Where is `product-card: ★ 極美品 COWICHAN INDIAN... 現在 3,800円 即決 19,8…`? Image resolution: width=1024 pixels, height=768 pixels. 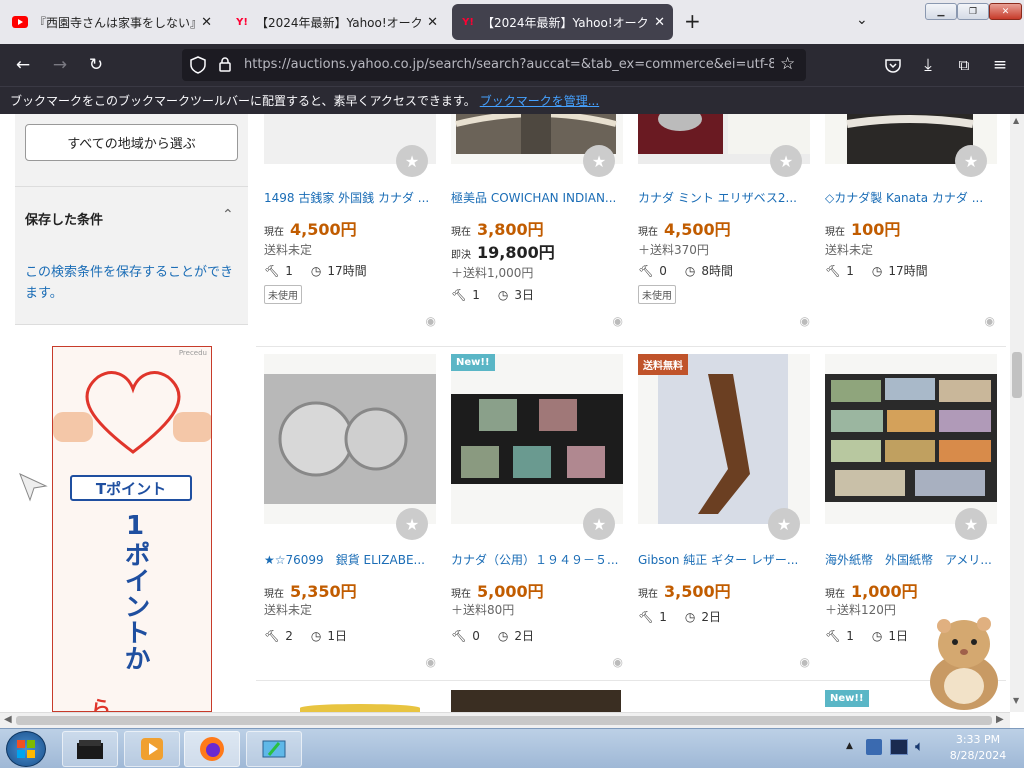
product-card: ★ 極美品 COWICHAN INDIAN... 現在 3,800円 即決 19,8… is located at coordinates (537, 221).